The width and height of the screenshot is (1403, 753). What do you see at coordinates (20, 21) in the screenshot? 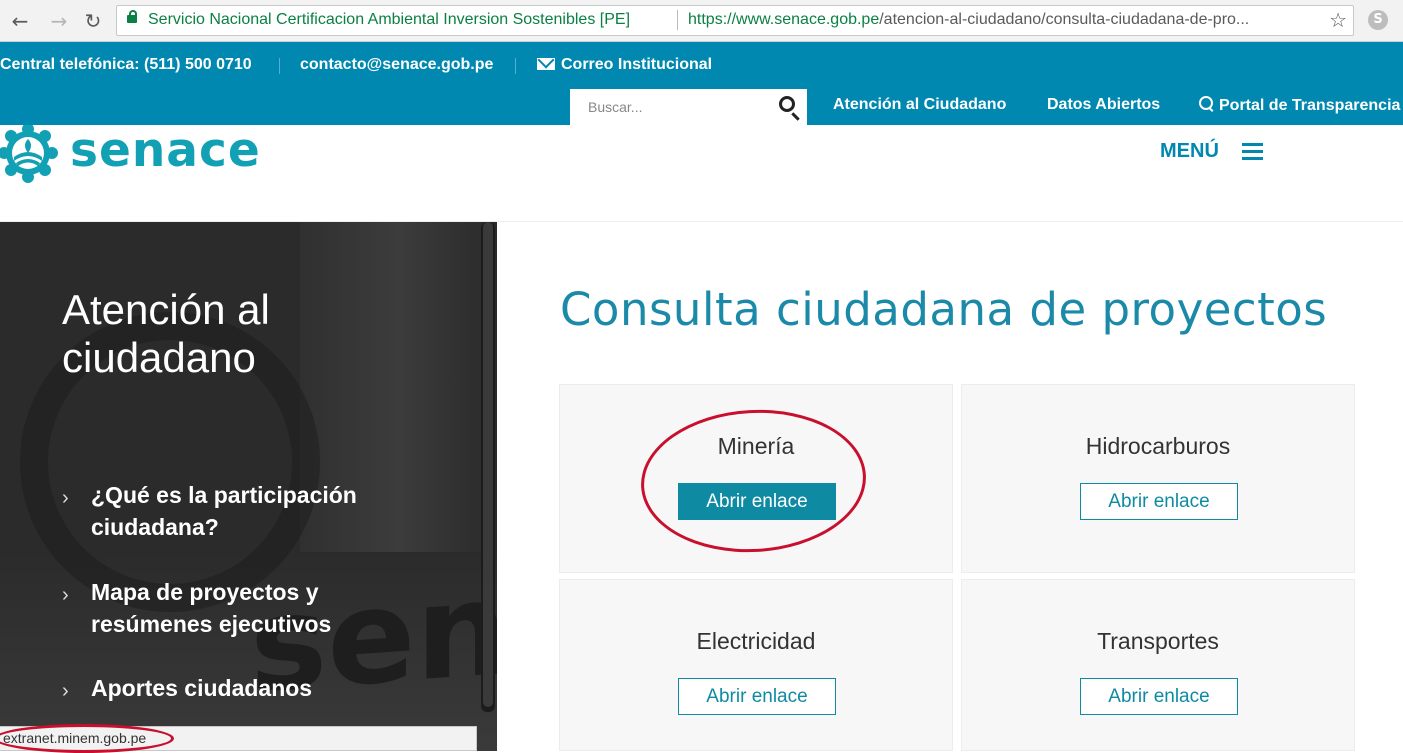
I see `back-button: ←` at bounding box center [20, 21].